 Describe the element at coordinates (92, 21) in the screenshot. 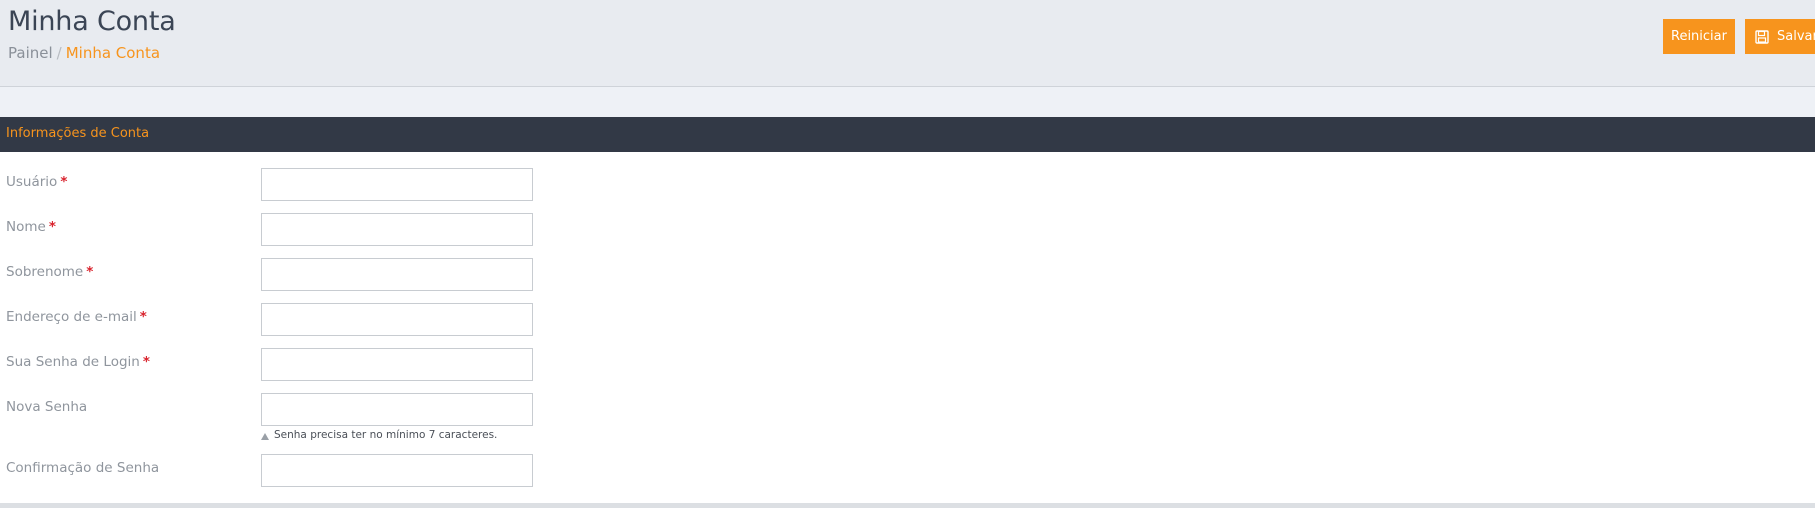

I see `page-title: Minha Conta` at that location.